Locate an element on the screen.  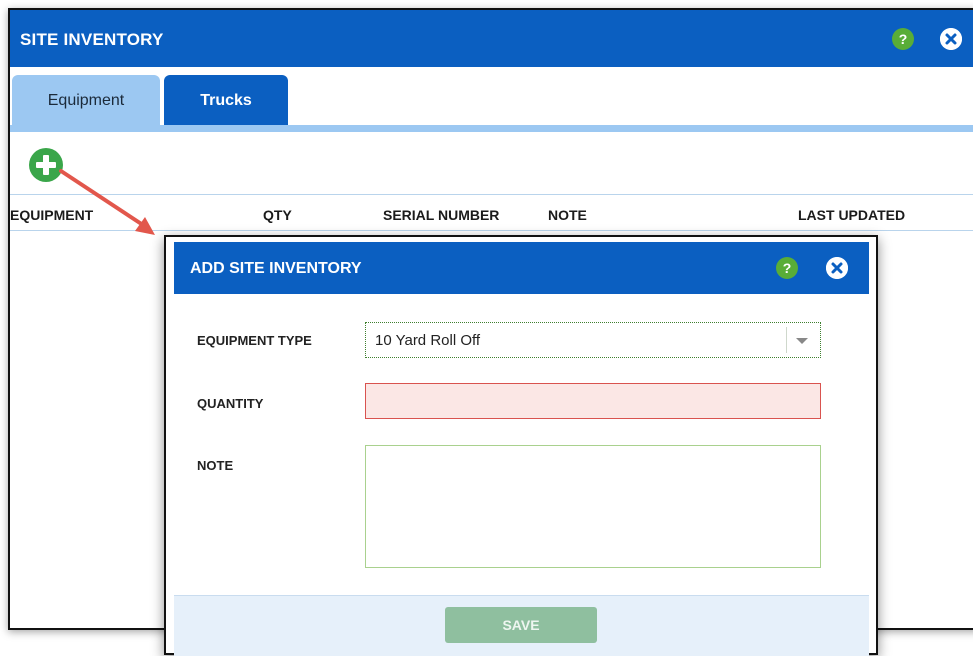
column-header-note: NOTE is located at coordinates (567, 215).